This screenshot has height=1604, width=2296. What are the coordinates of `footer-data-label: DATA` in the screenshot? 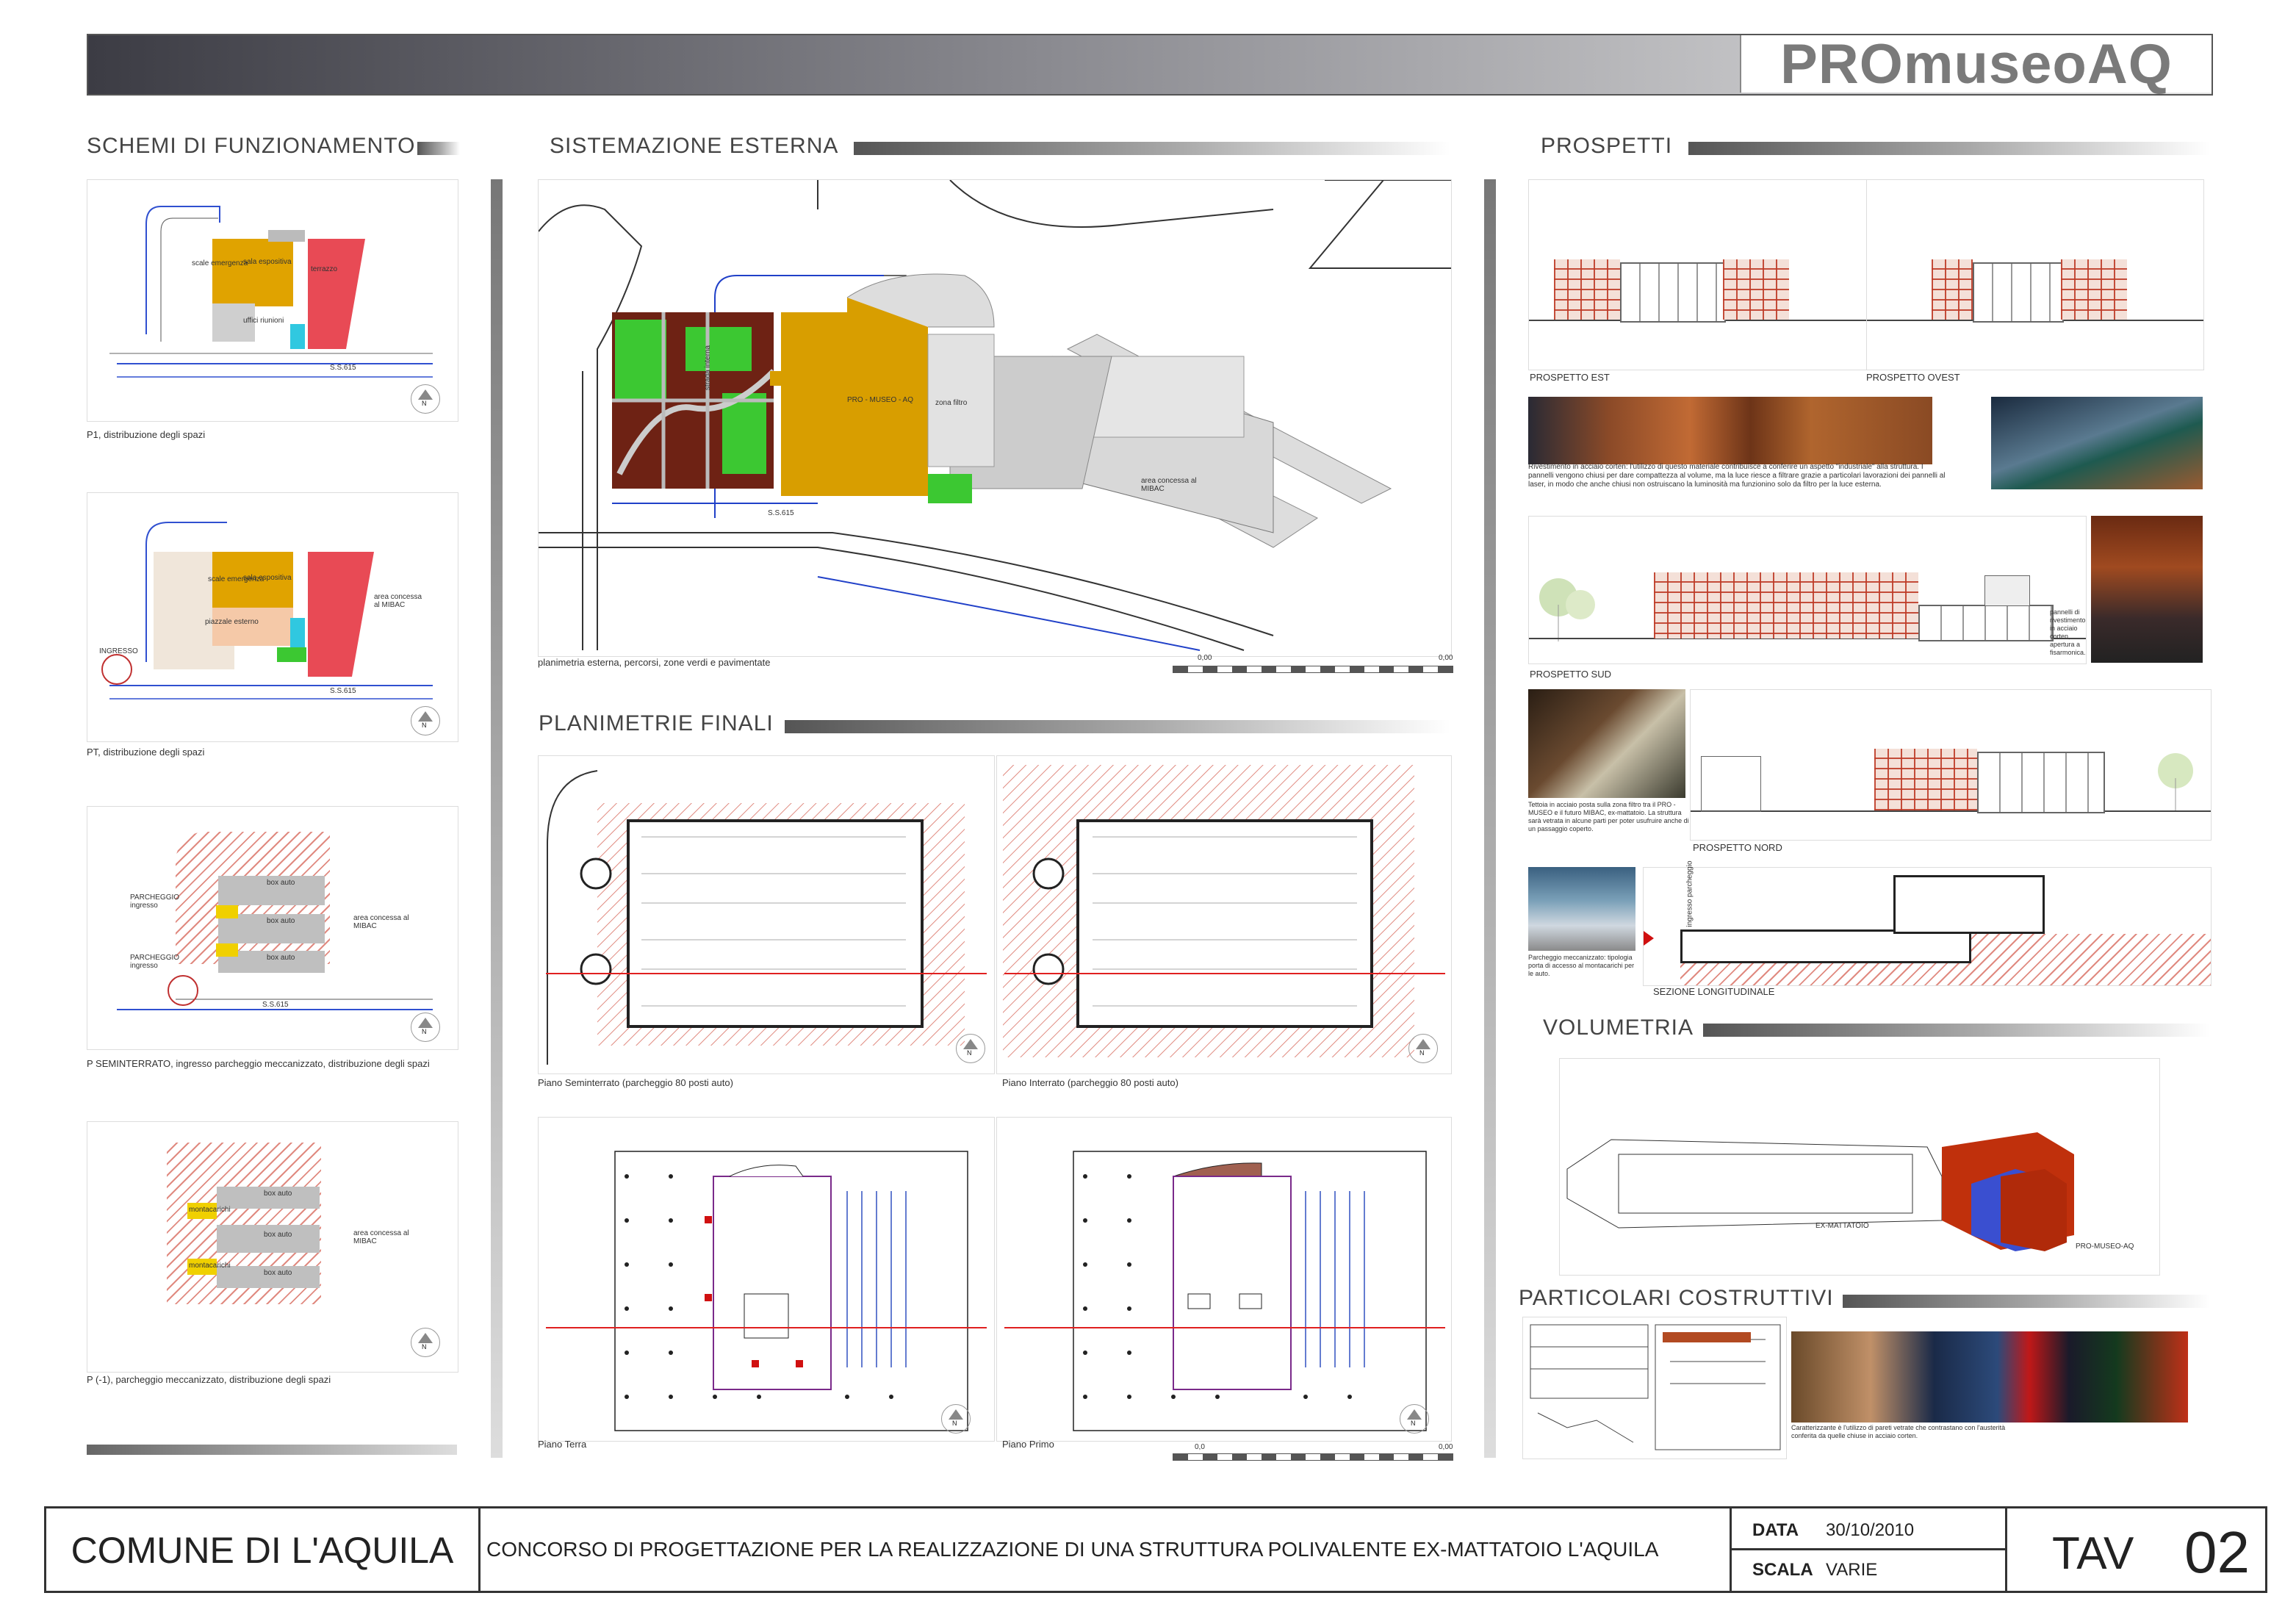 It's located at (1775, 1530).